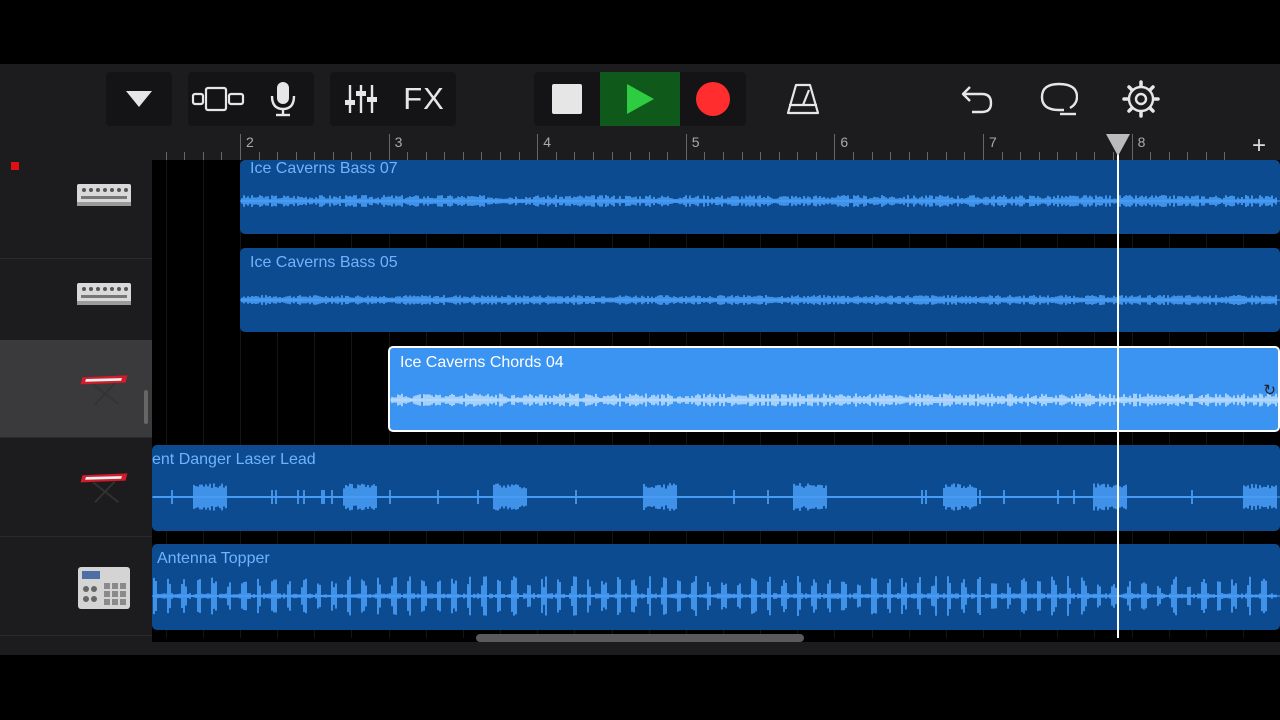  Describe the element at coordinates (1269, 390) in the screenshot. I see `loop-handle-icon: ↻` at that location.